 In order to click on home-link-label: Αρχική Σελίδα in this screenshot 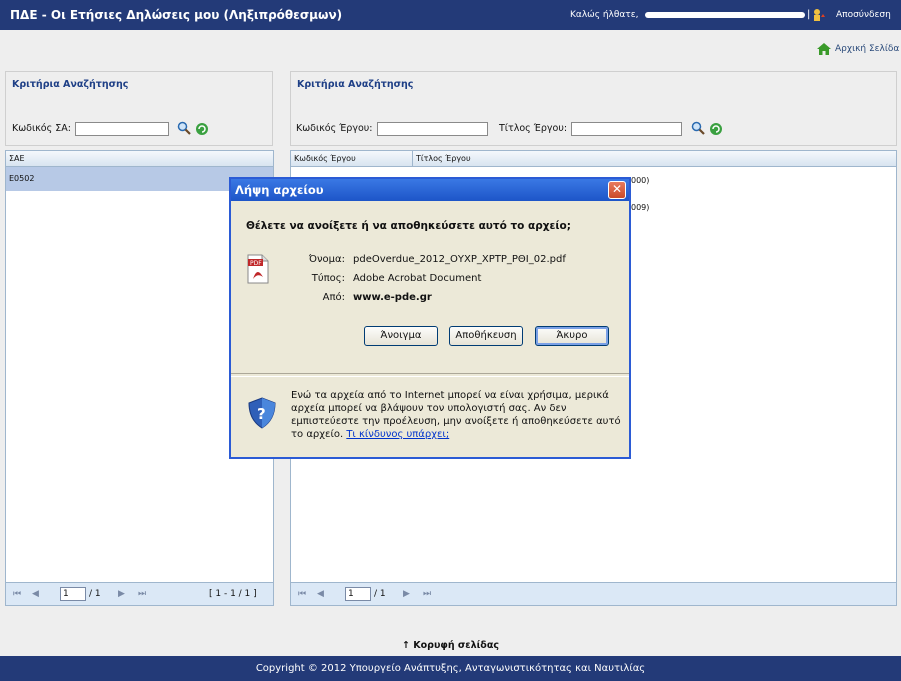, I will do `click(867, 49)`.